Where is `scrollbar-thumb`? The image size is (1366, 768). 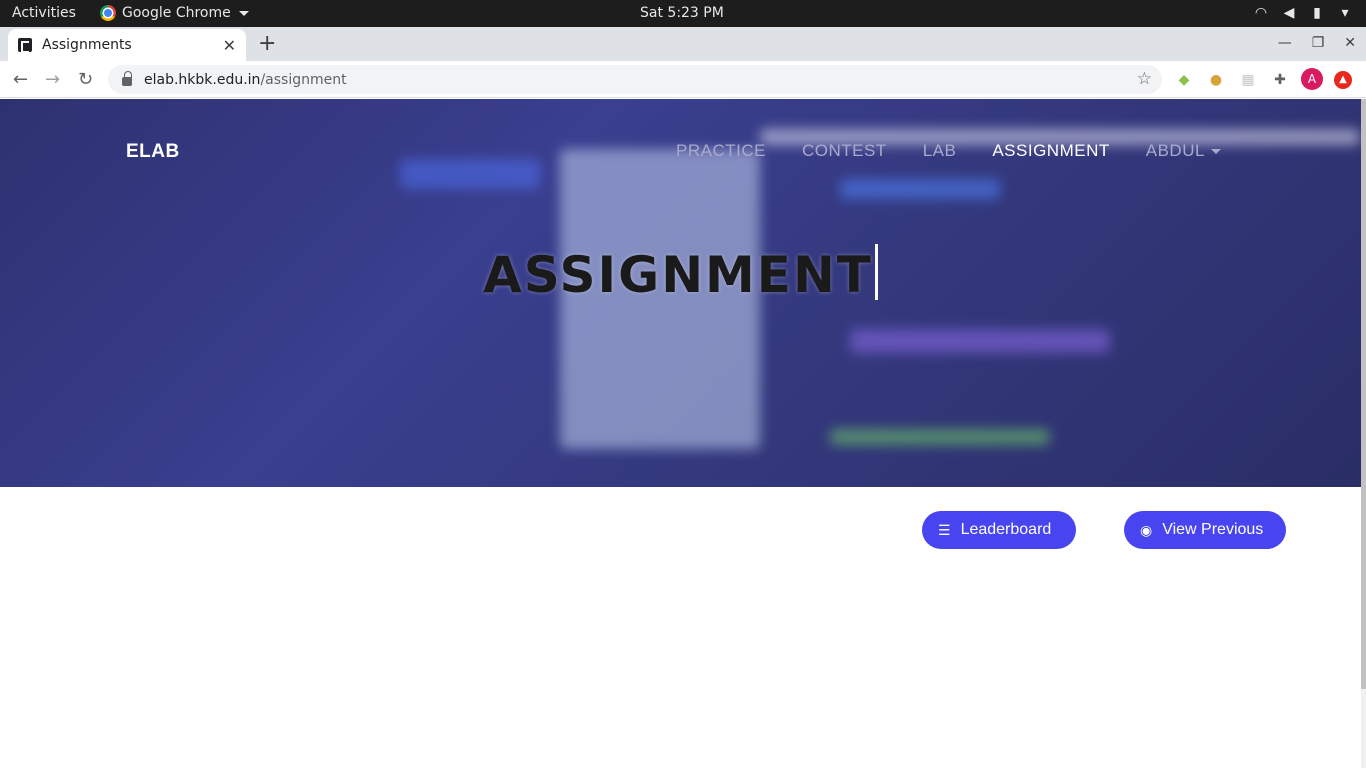 scrollbar-thumb is located at coordinates (1363, 394).